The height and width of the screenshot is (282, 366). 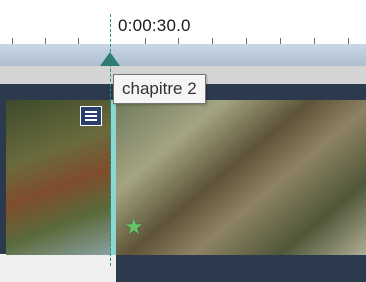 I want to click on menu-icon, so click(x=91, y=116).